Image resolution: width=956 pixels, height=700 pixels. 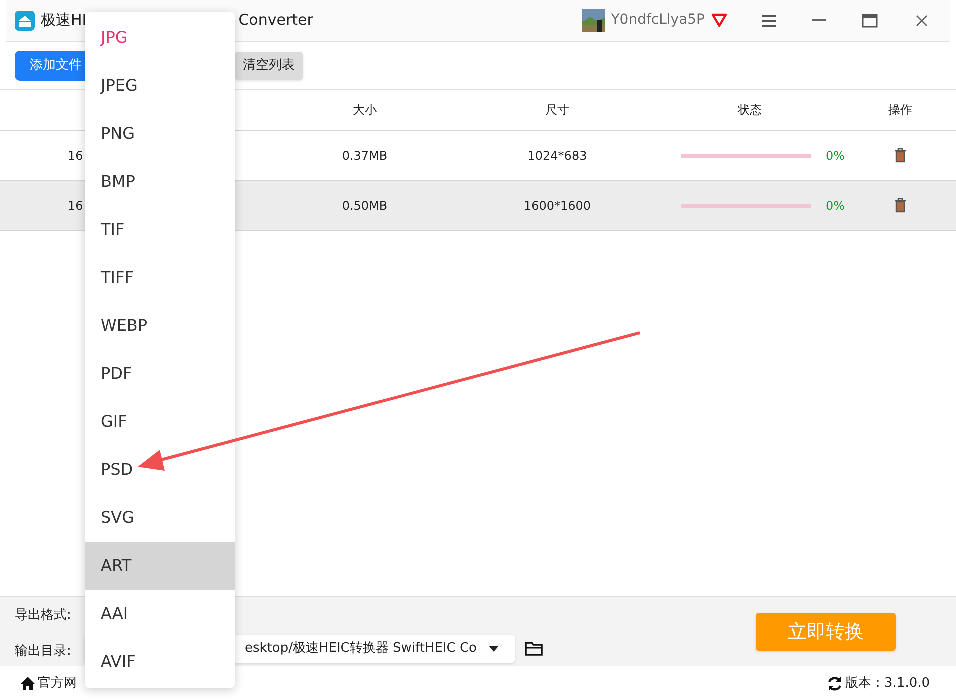 I want to click on clear-list-button: 清空列表, so click(x=269, y=66).